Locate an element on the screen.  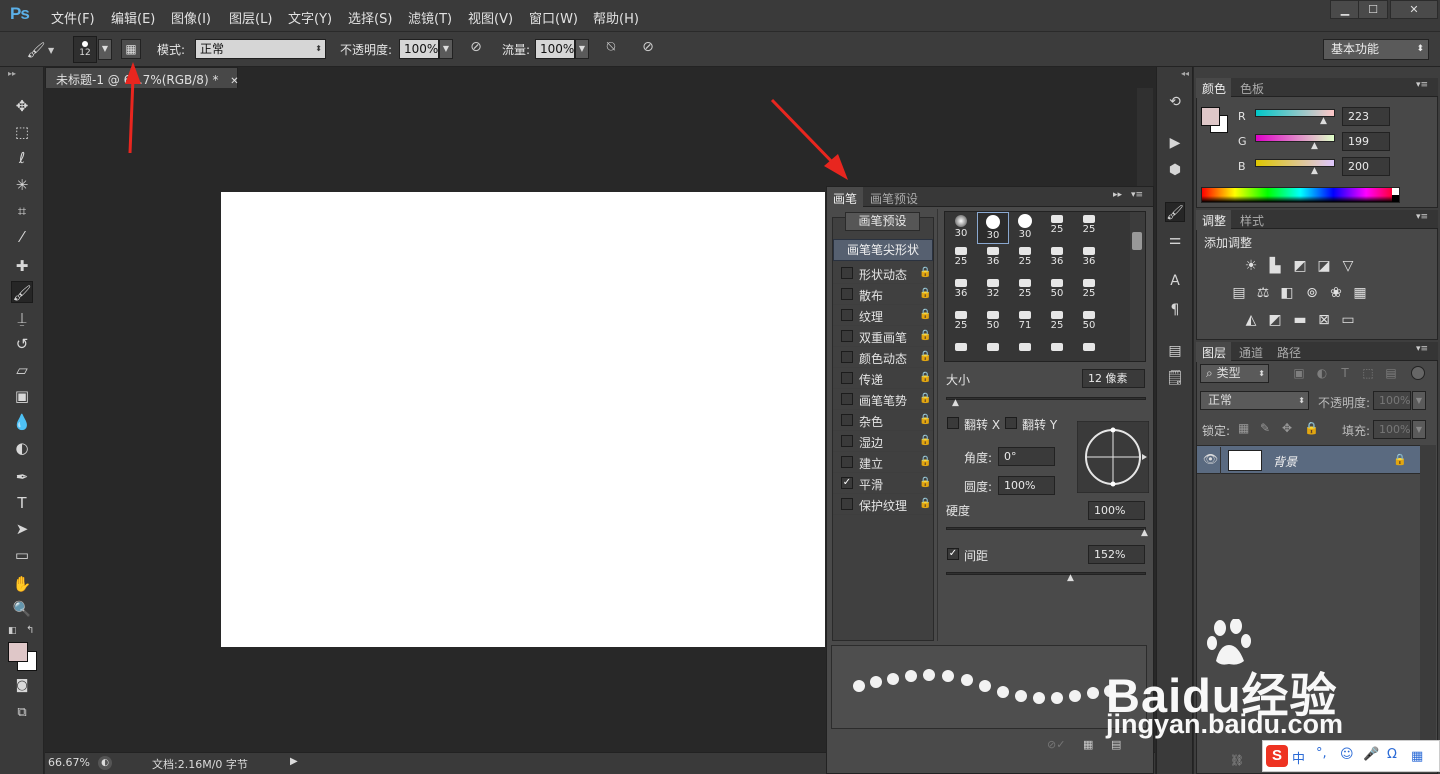
history-brush-icon: ↺ is located at coordinates (22, 344).